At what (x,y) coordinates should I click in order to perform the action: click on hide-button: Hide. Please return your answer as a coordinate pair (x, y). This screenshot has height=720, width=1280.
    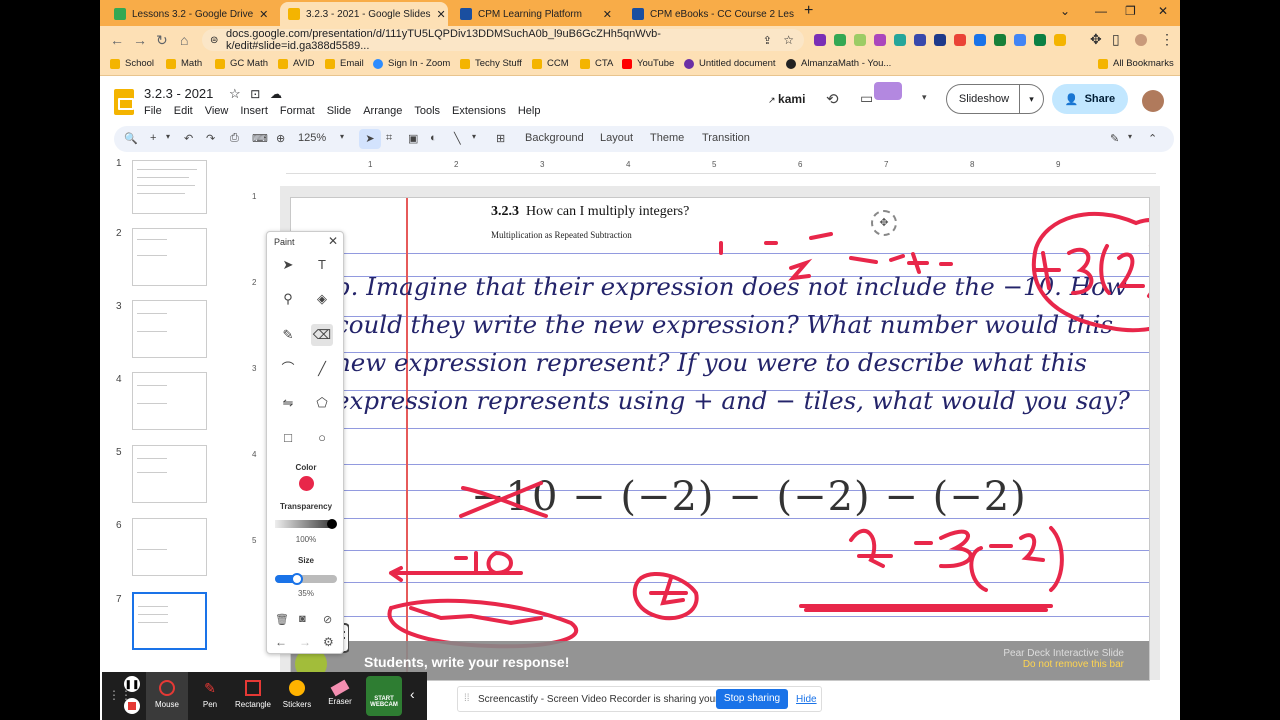
    Looking at the image, I should click on (806, 699).